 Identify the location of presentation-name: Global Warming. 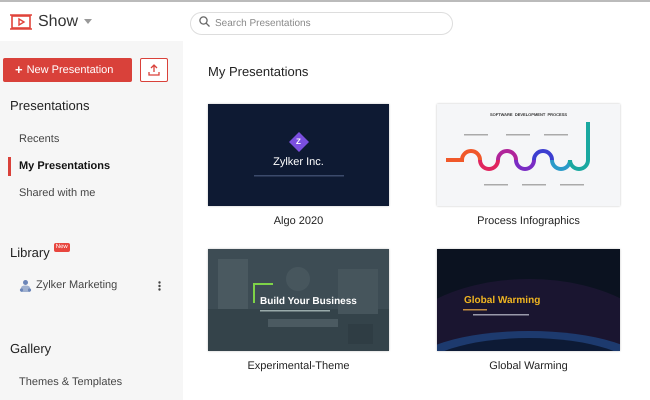
(528, 366).